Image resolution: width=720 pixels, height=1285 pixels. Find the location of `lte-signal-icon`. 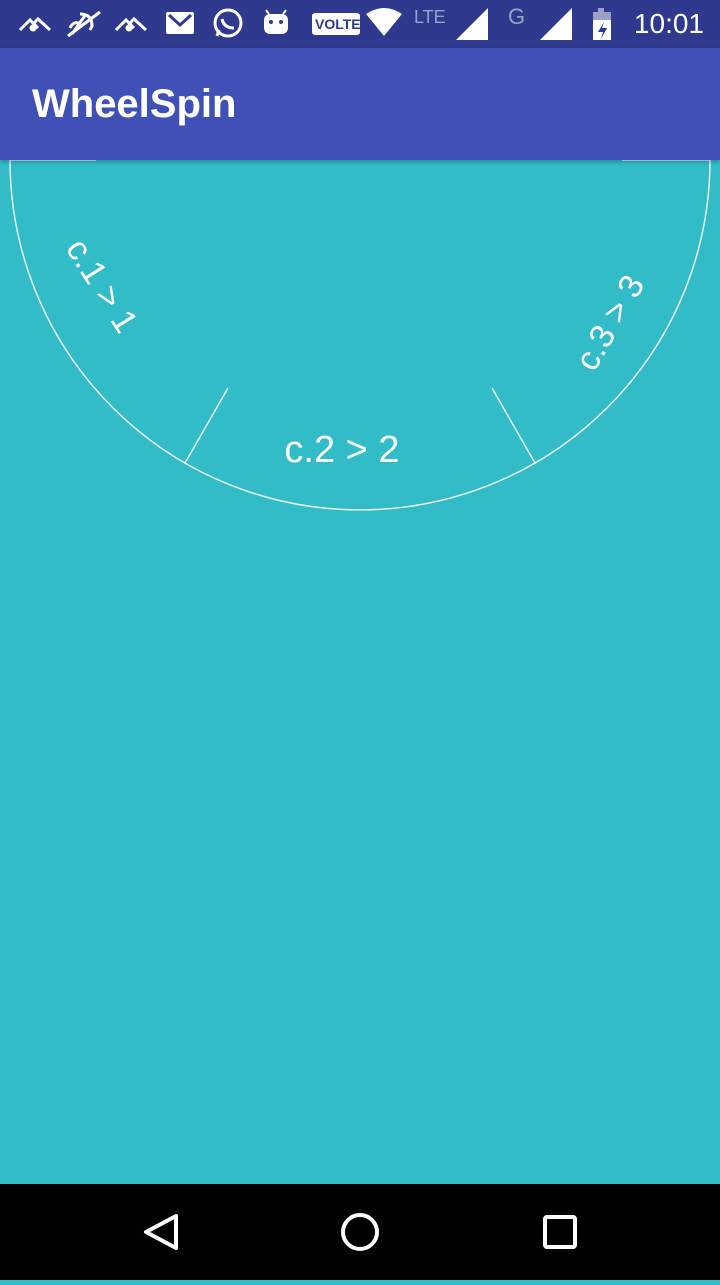

lte-signal-icon is located at coordinates (472, 24).